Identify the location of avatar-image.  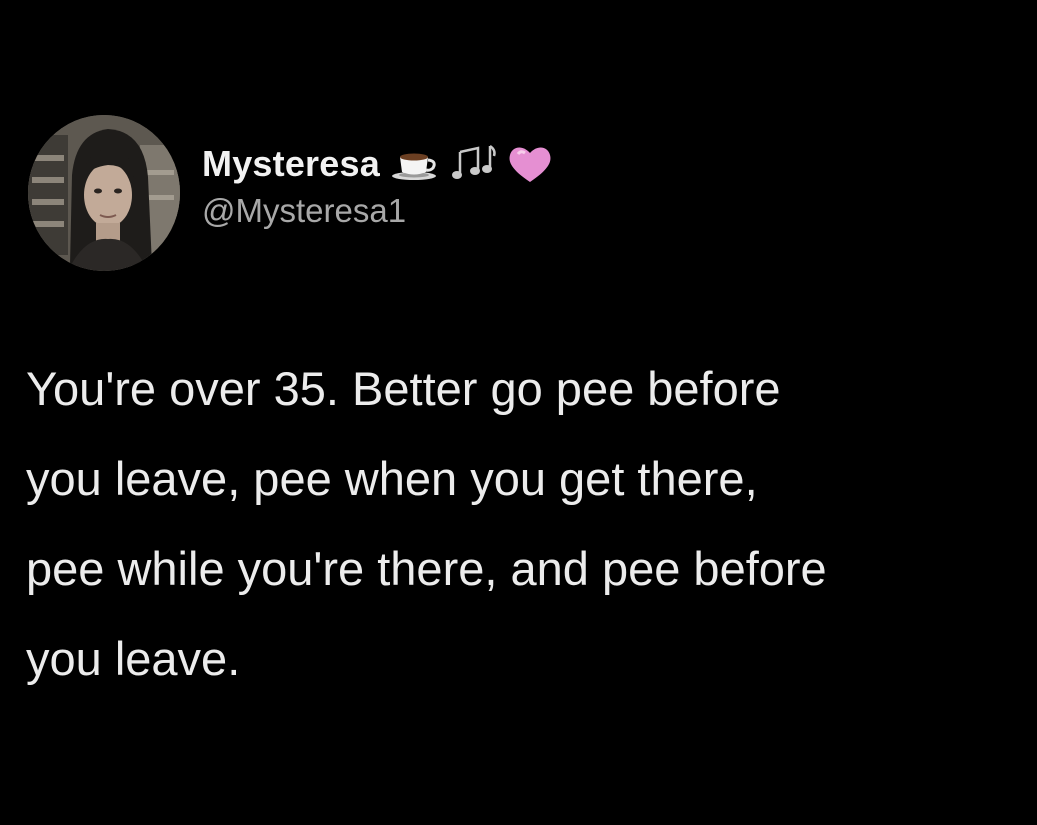
(104, 193).